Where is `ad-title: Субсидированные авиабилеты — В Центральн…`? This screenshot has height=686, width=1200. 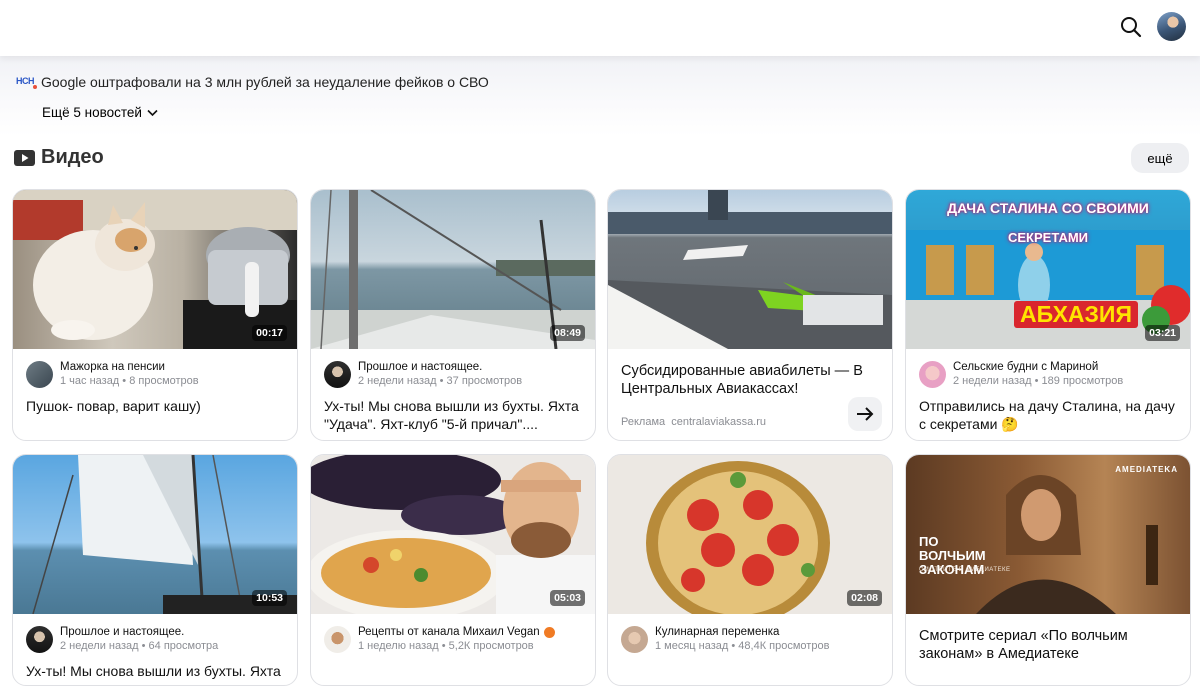 ad-title: Субсидированные авиабилеты — В Центральн… is located at coordinates (750, 375).